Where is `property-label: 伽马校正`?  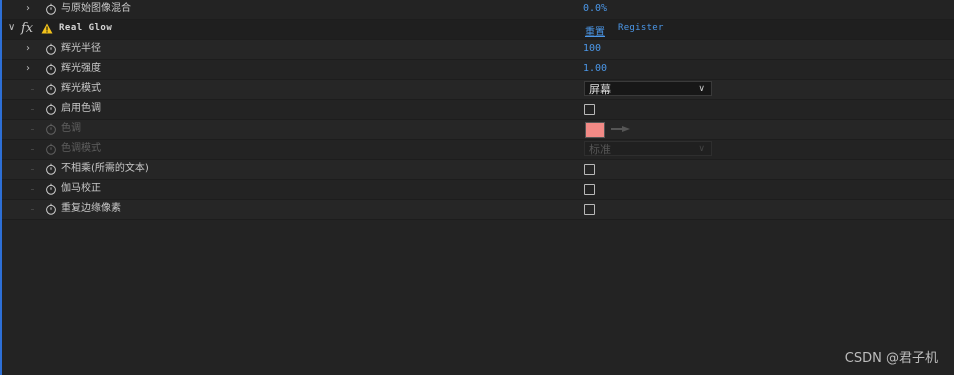
property-label: 伽马校正 is located at coordinates (81, 188).